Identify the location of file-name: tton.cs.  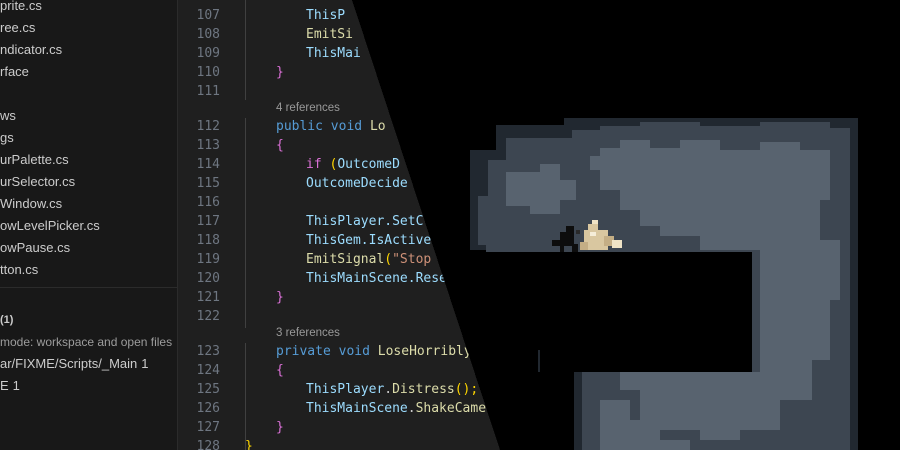
(19, 269).